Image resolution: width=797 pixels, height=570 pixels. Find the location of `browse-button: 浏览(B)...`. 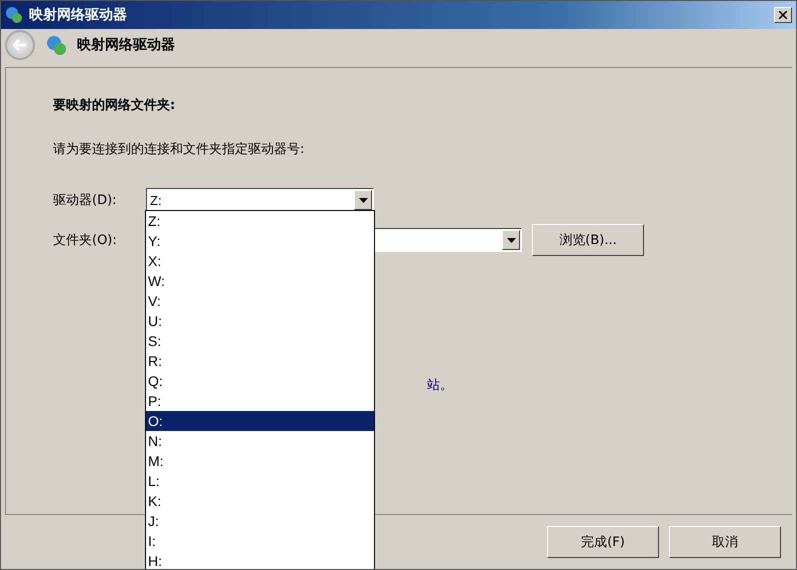

browse-button: 浏览(B)... is located at coordinates (588, 240).